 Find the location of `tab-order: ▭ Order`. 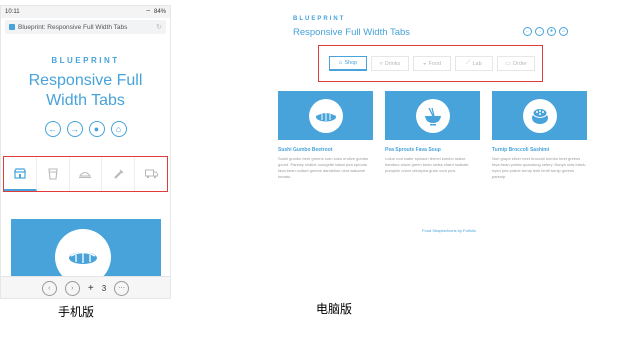

tab-order: ▭ Order is located at coordinates (516, 63).